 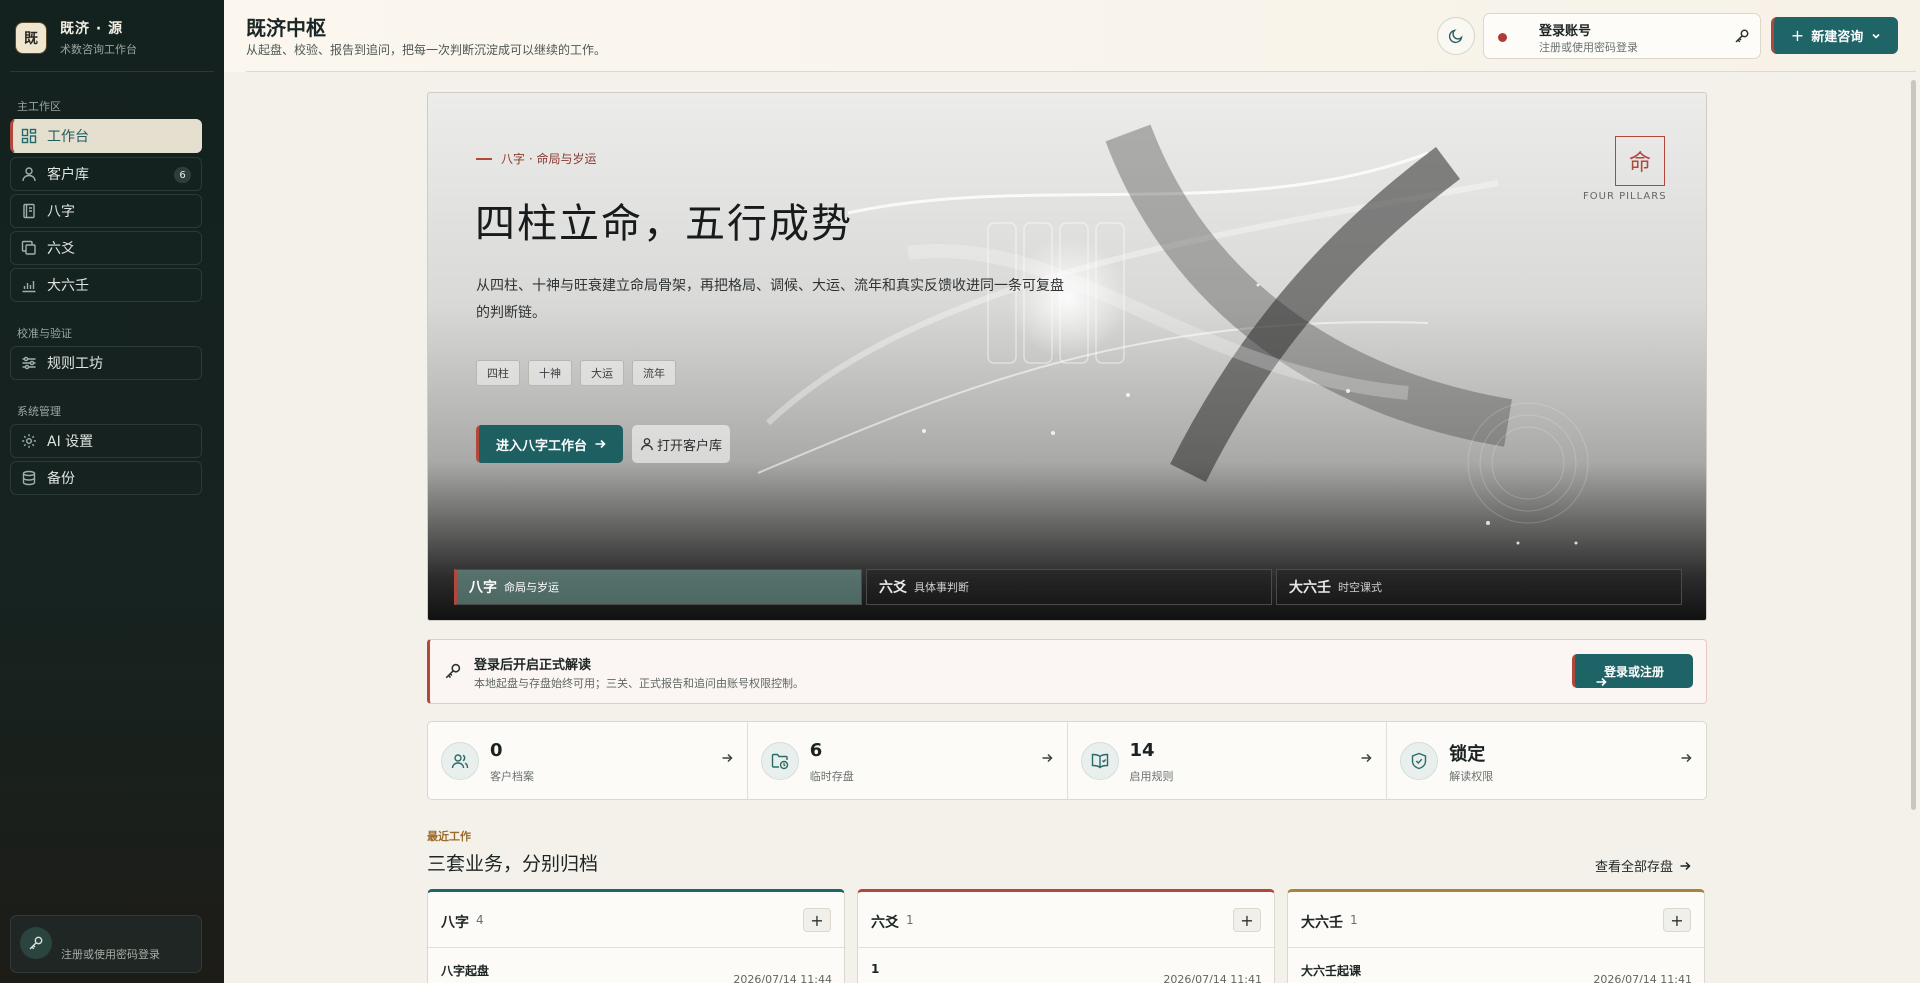 I want to click on book-icon, so click(x=29, y=211).